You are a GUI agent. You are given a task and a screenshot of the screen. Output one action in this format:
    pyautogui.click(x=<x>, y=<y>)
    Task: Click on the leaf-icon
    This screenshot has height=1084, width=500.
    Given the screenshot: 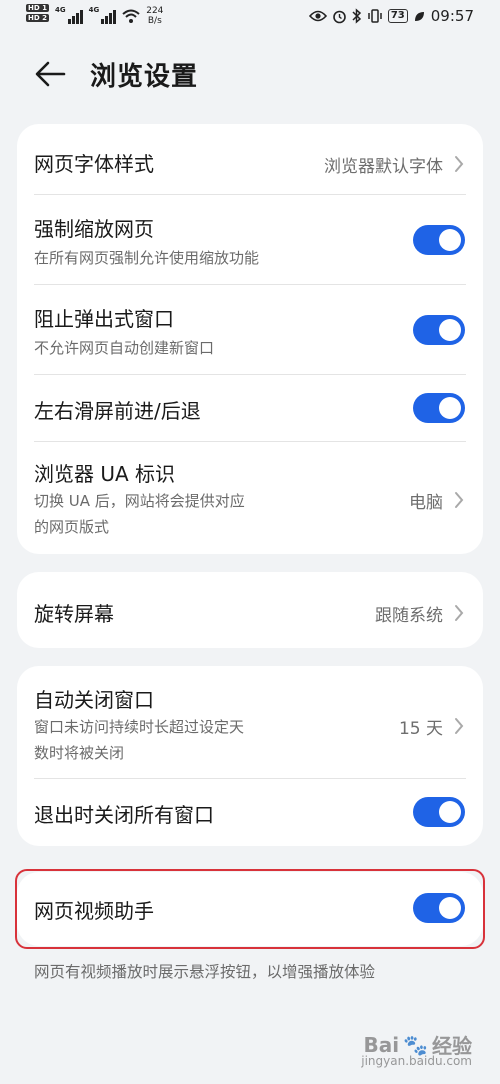 What is the action you would take?
    pyautogui.click(x=419, y=16)
    